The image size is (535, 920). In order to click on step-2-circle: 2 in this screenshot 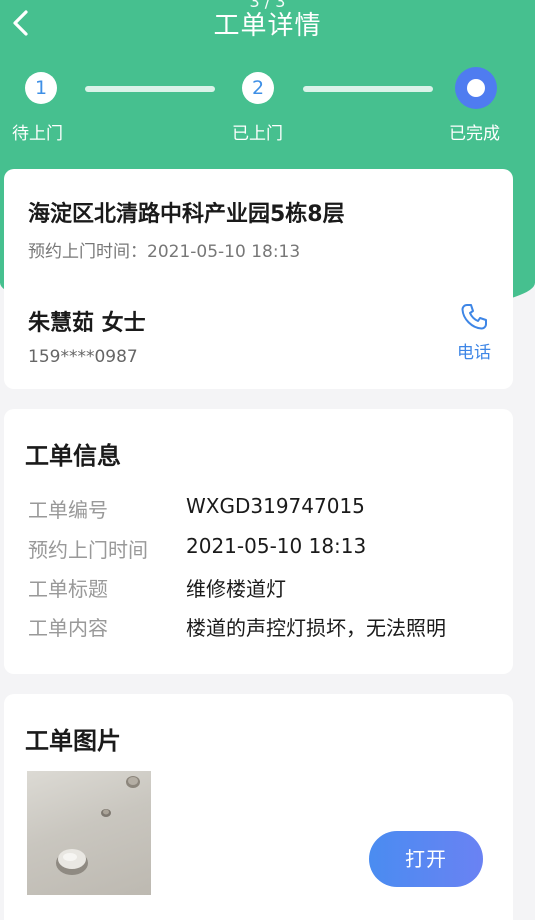, I will do `click(258, 88)`.